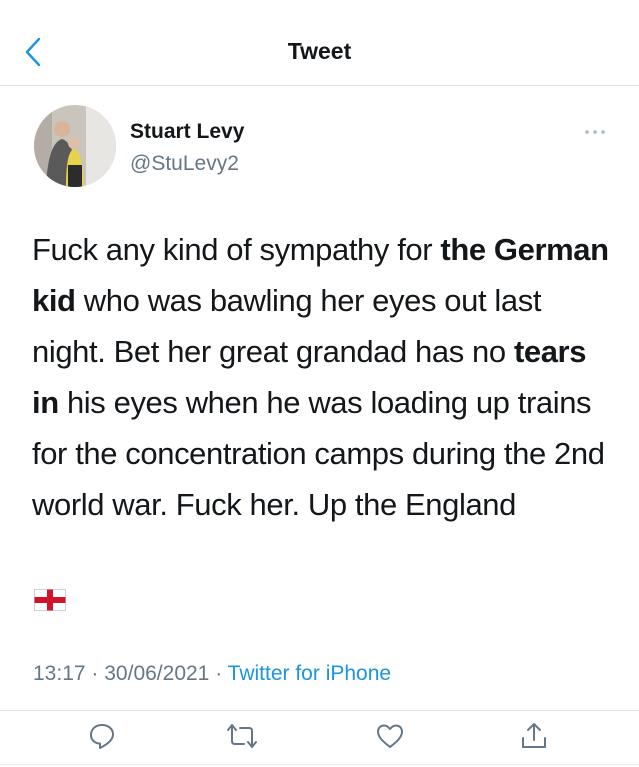 This screenshot has width=639, height=767. What do you see at coordinates (319, 710) in the screenshot?
I see `divider` at bounding box center [319, 710].